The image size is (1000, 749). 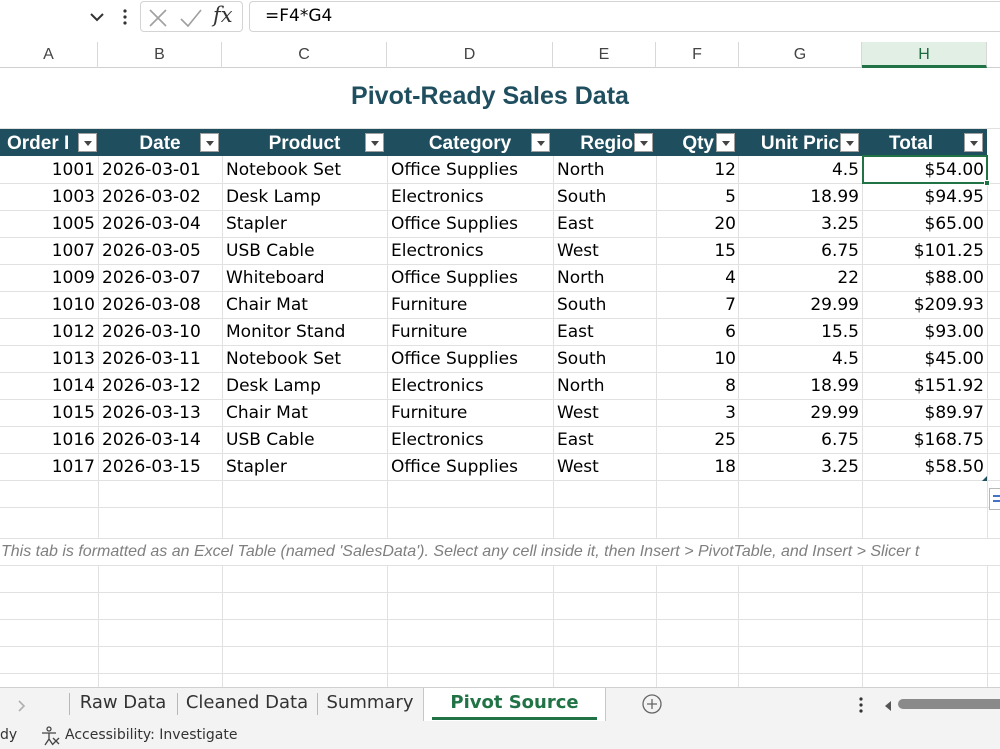 I want to click on table-cell: 15.5, so click(x=800, y=331).